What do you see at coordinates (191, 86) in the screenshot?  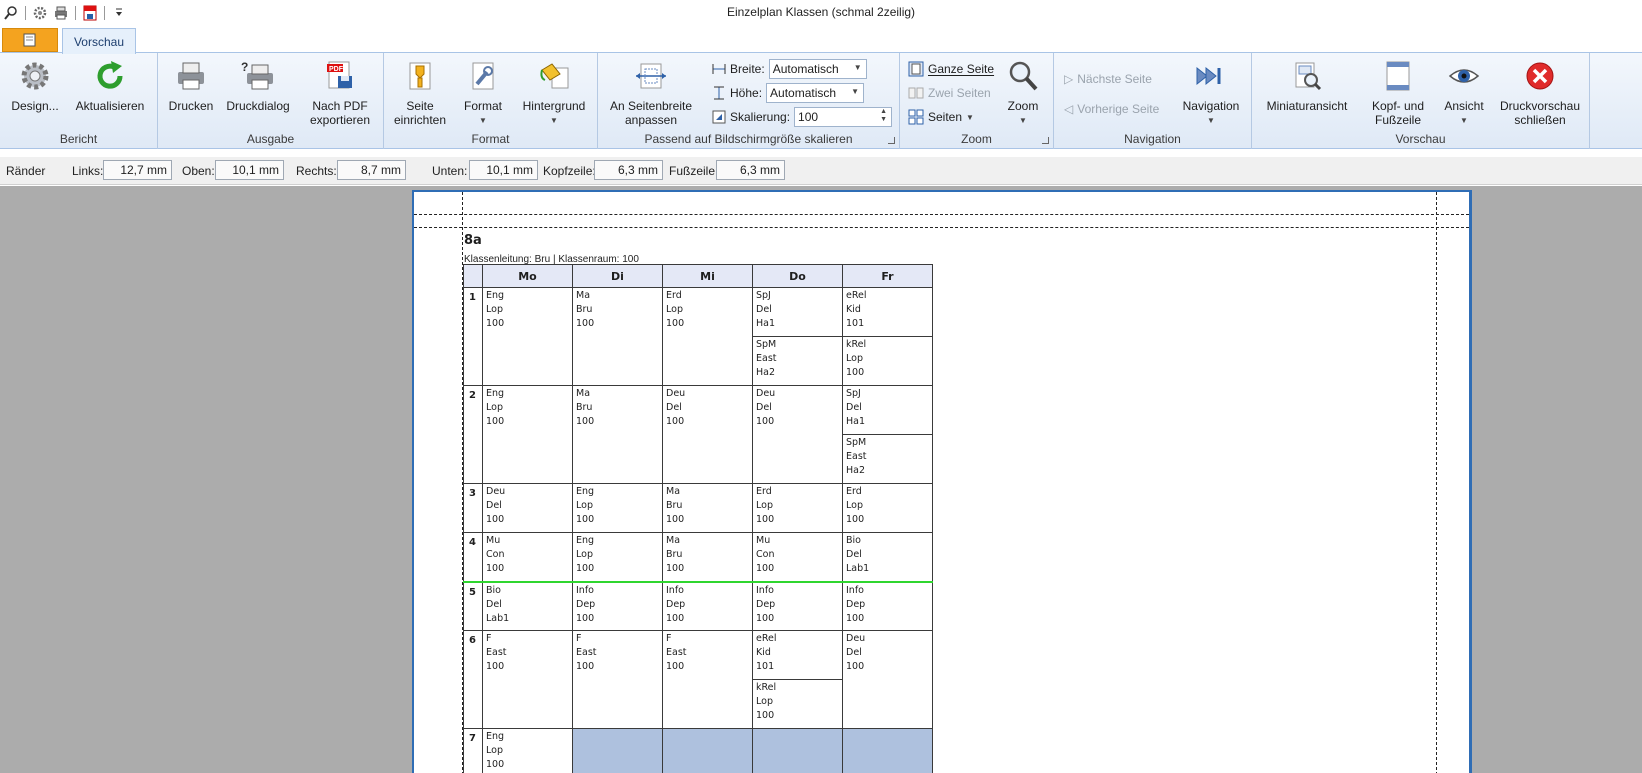 I see `drucken-button: Drucken` at bounding box center [191, 86].